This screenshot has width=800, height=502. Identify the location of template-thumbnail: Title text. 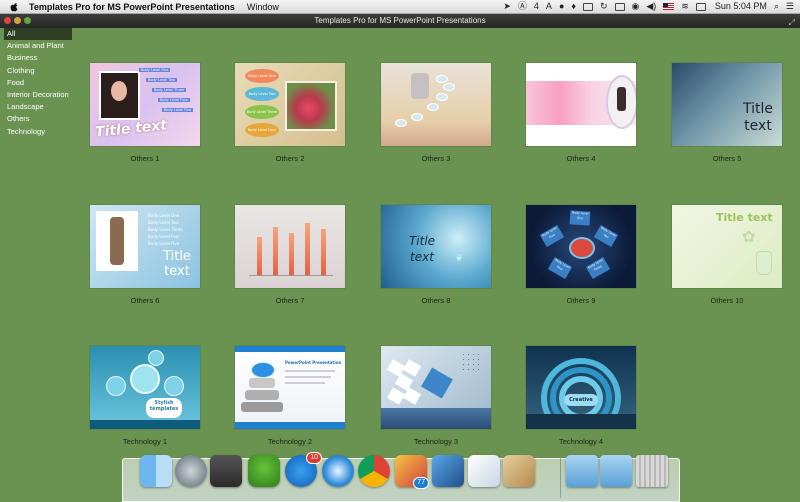
(727, 104).